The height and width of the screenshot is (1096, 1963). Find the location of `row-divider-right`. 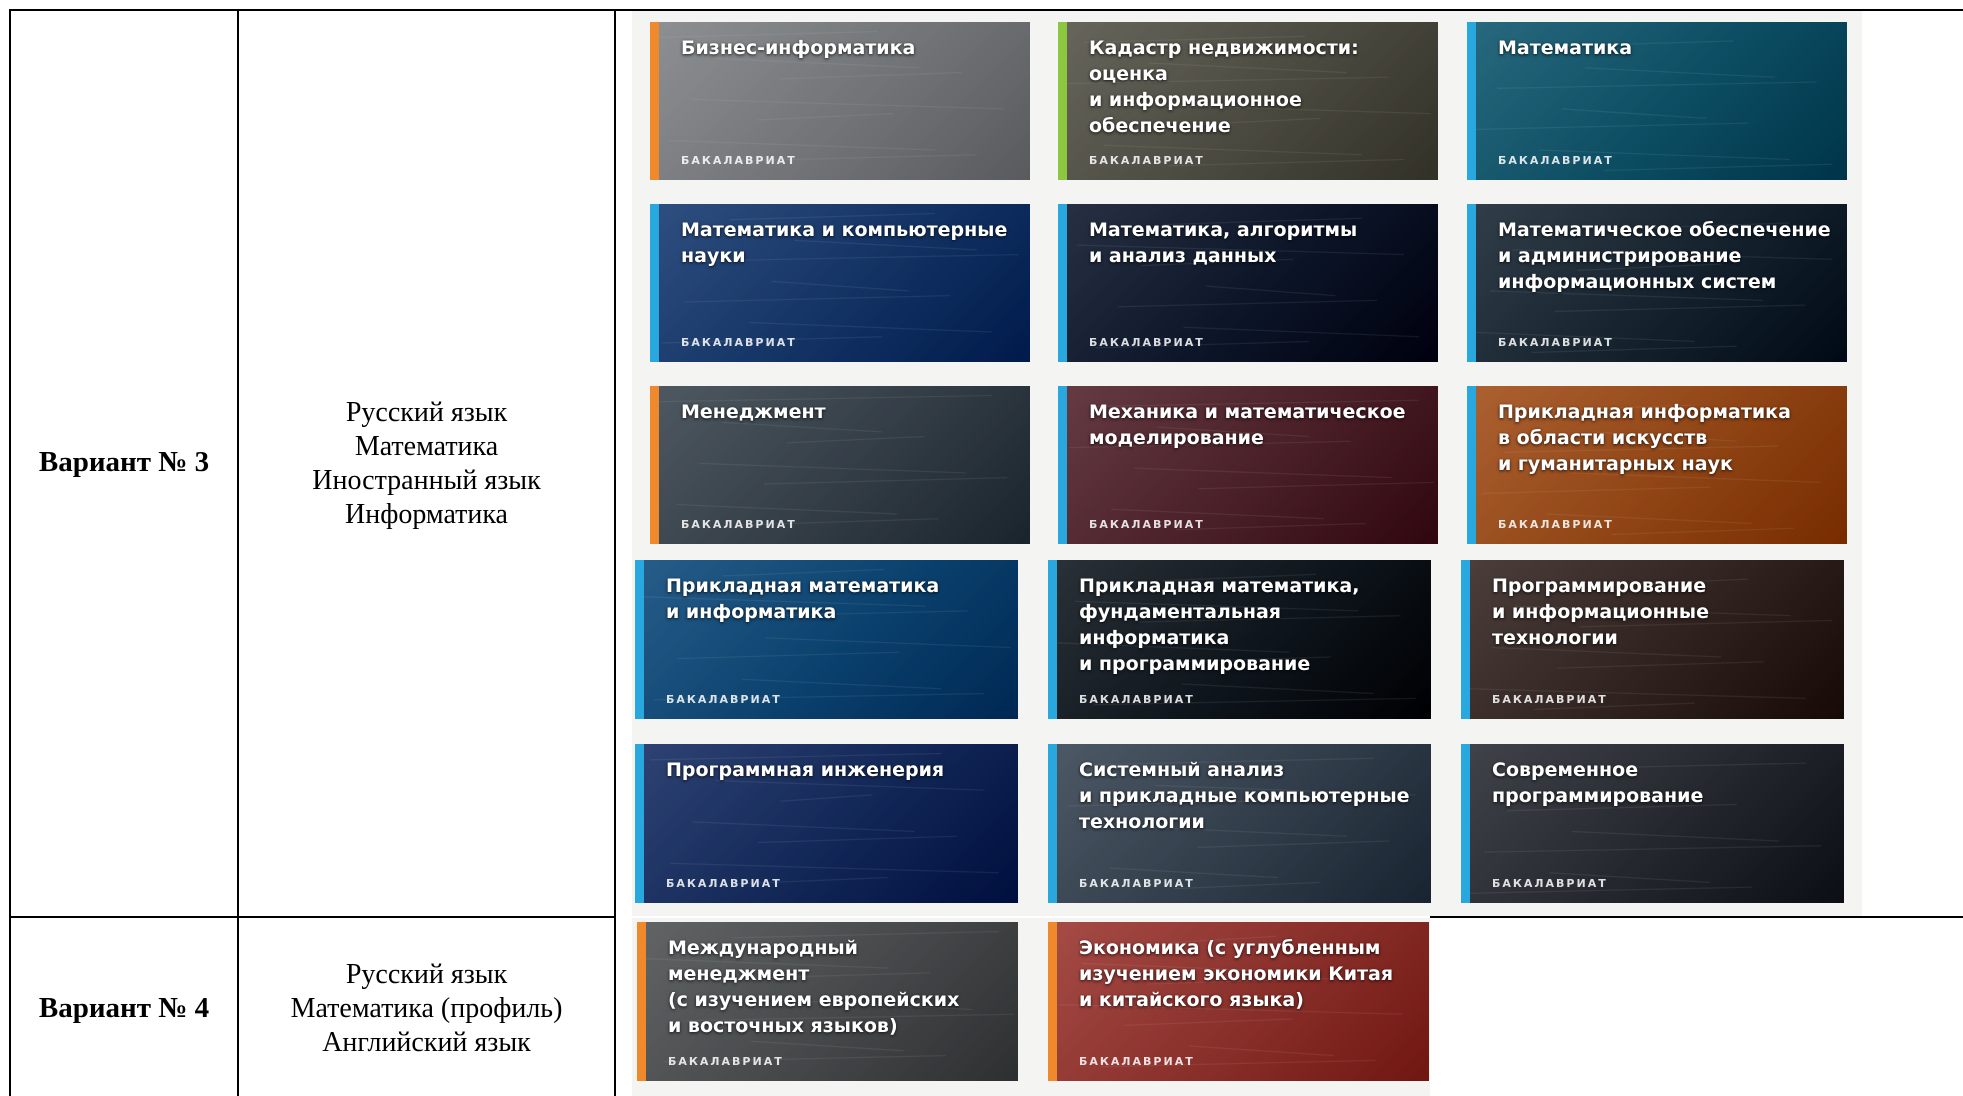

row-divider-right is located at coordinates (1696, 917).